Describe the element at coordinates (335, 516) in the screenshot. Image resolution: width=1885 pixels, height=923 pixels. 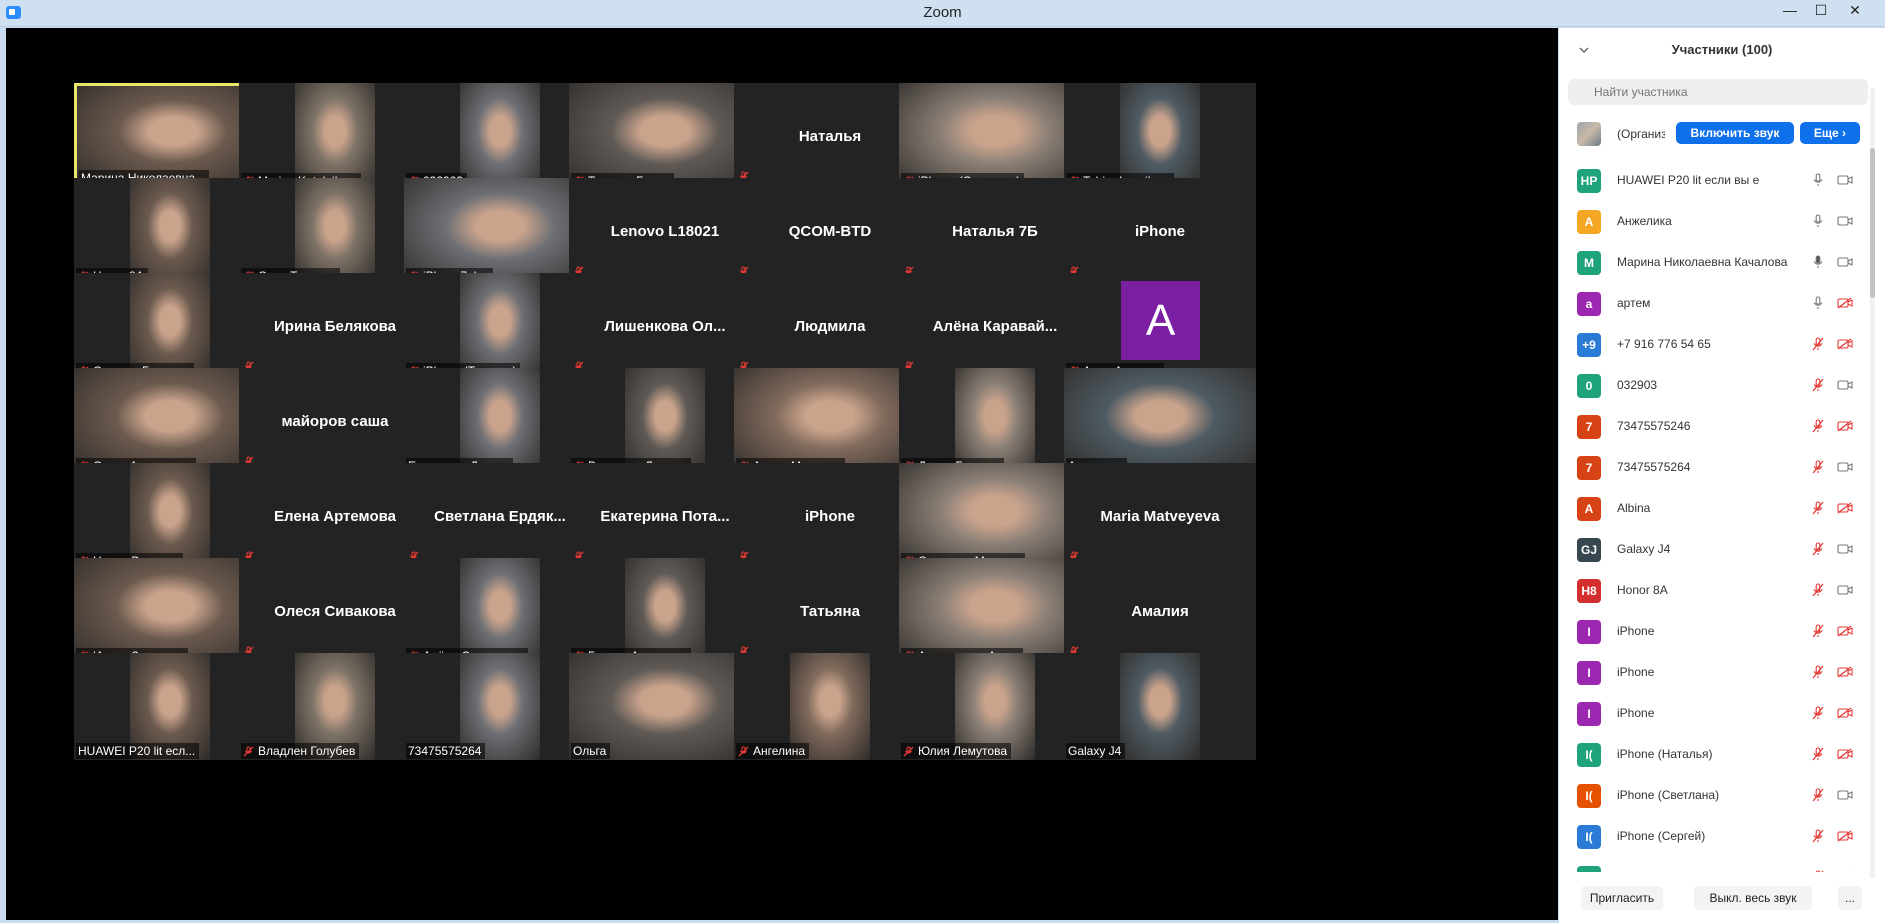
I see `video-tile: Елена Артемова` at that location.